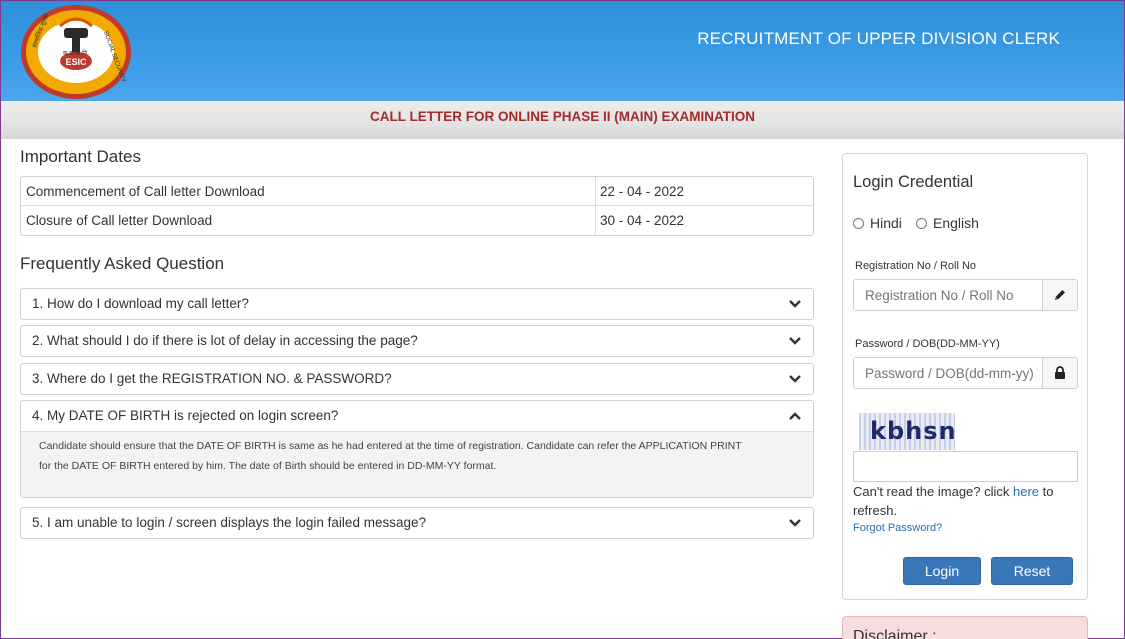 Image resolution: width=1125 pixels, height=639 pixels. I want to click on registration-input, so click(948, 295).